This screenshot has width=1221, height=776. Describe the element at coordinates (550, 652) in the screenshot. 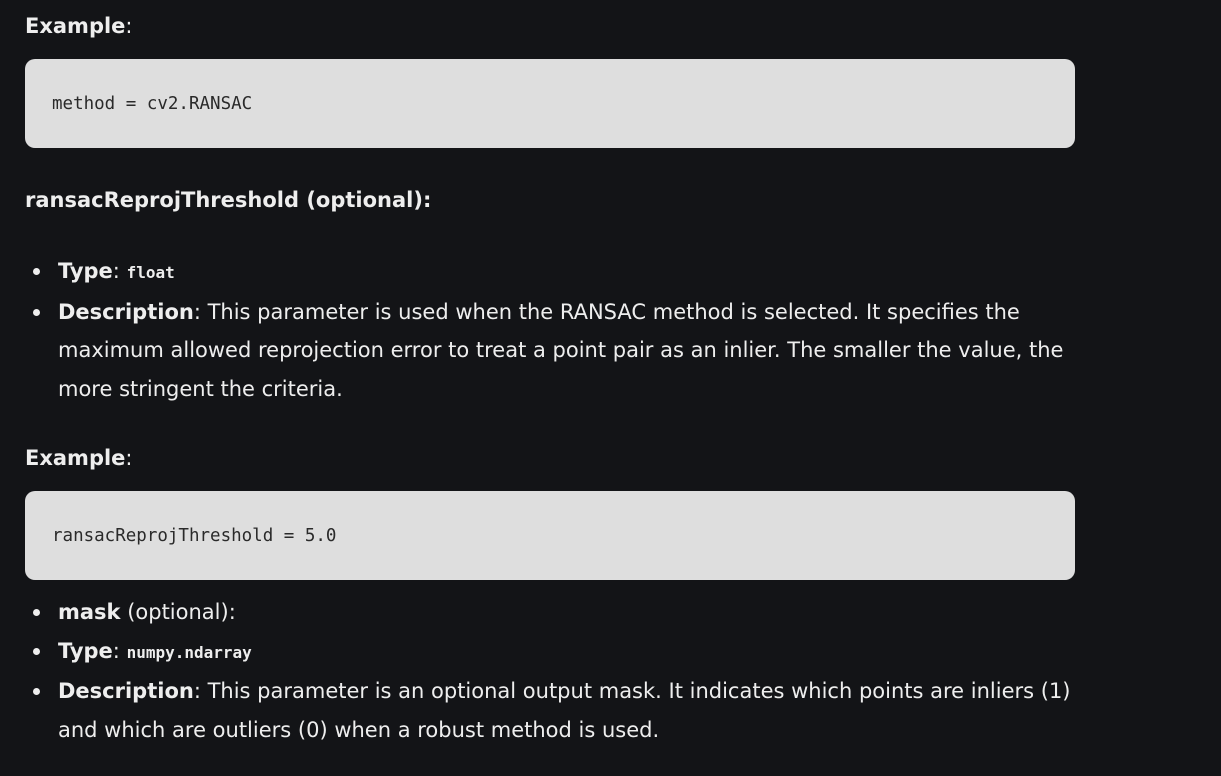

I see `list-item-type: Type: numpy.ndarray` at that location.